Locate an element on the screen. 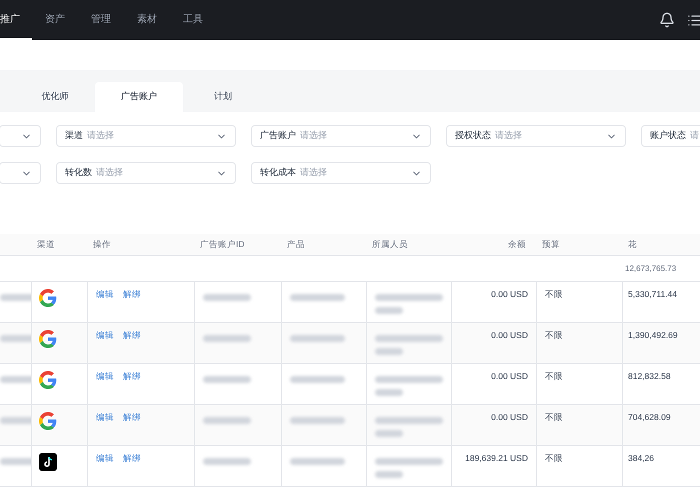  select-field: 授权状态 请选择 is located at coordinates (536, 136).